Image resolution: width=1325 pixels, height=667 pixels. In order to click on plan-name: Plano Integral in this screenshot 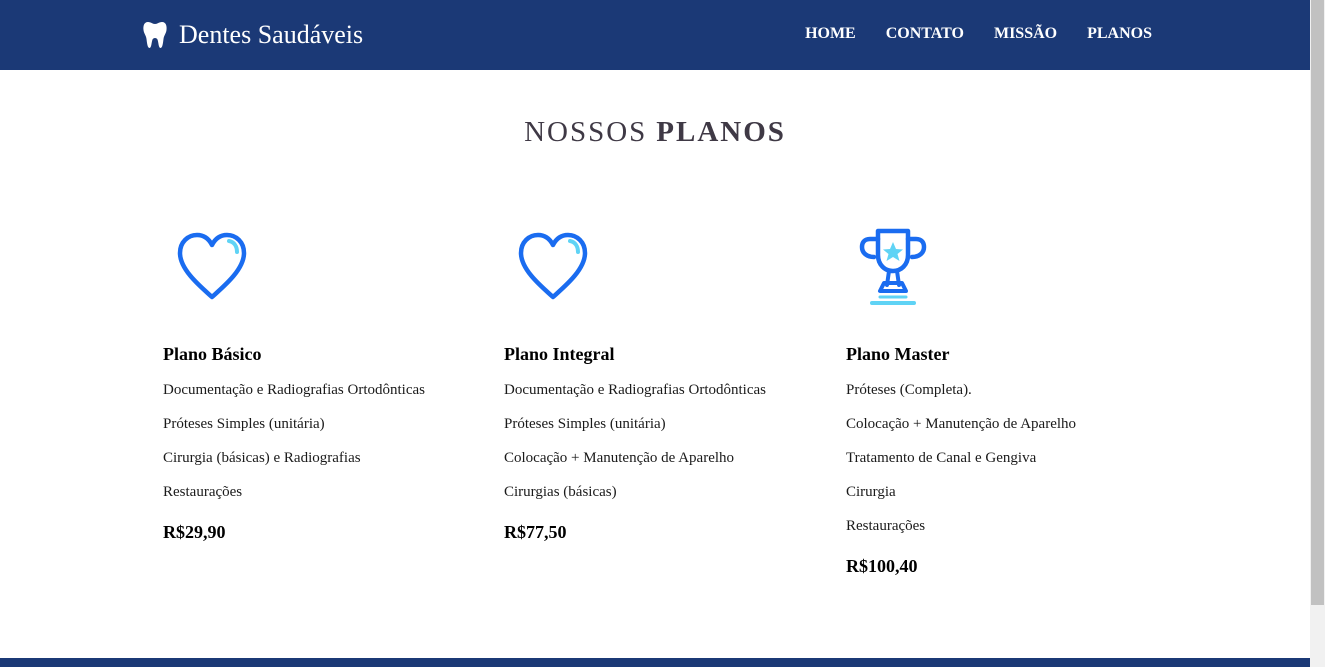, I will do `click(559, 354)`.